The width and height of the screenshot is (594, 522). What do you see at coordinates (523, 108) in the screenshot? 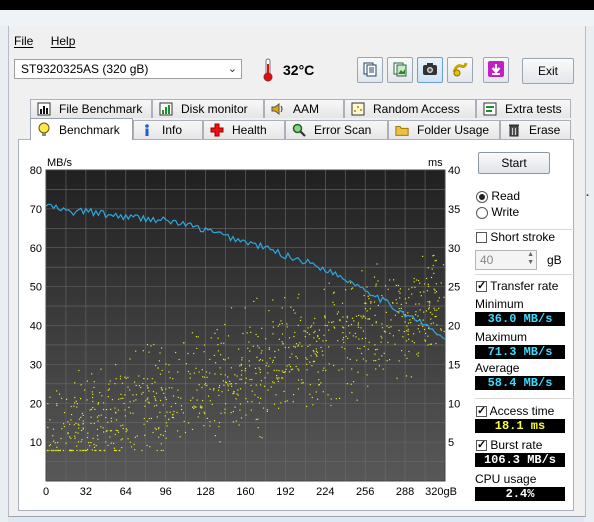
I see `tab-extra-tests: Extra tests` at bounding box center [523, 108].